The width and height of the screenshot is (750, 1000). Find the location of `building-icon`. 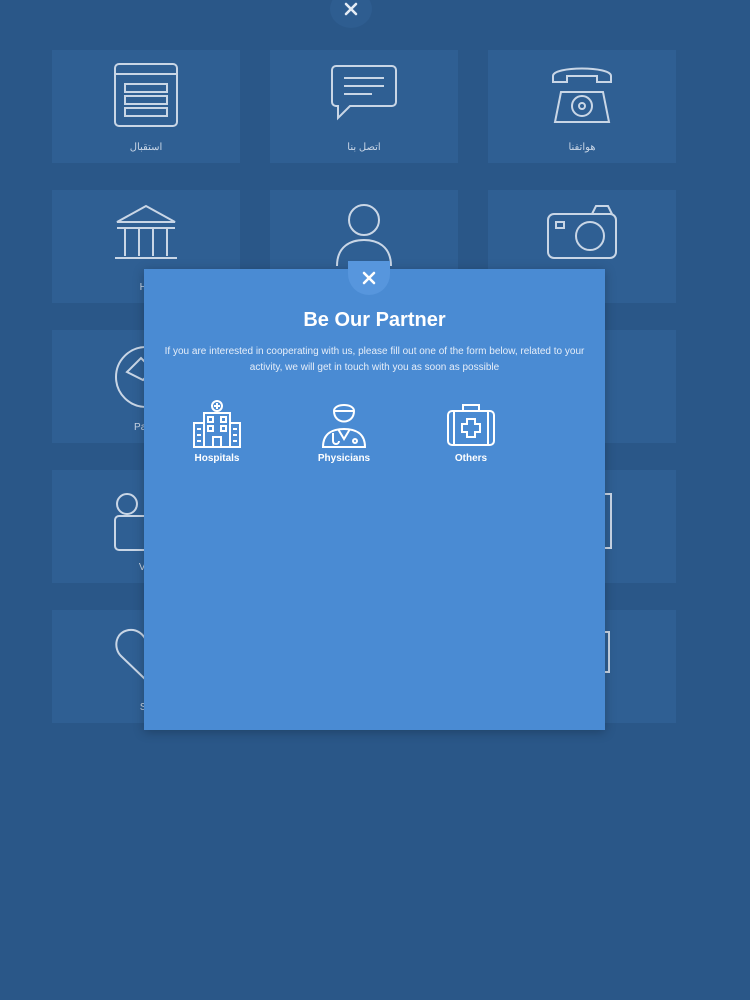

building-icon is located at coordinates (146, 231).